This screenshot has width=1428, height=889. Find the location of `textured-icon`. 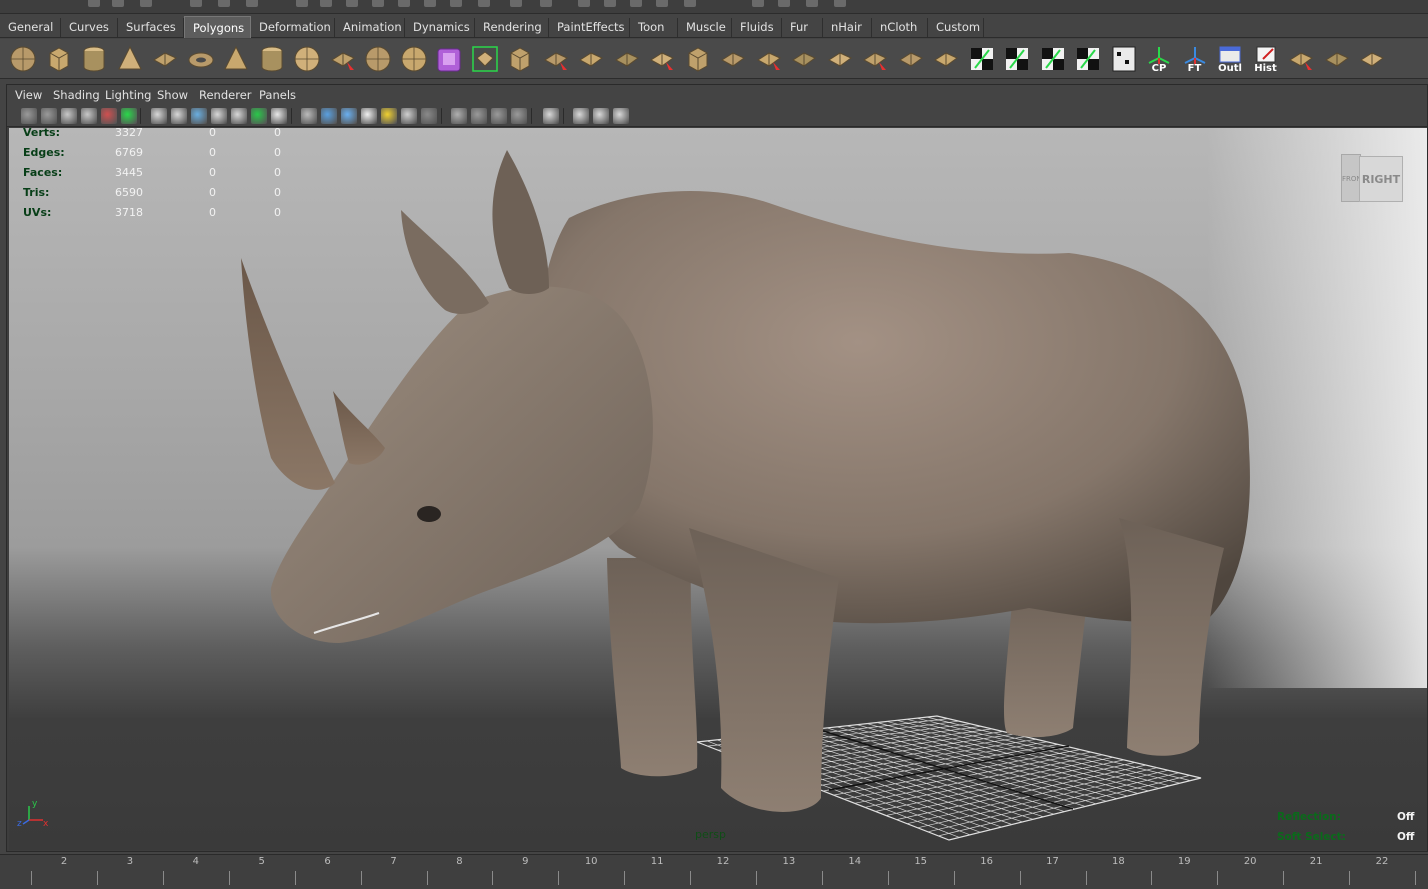

textured-icon is located at coordinates (369, 116).